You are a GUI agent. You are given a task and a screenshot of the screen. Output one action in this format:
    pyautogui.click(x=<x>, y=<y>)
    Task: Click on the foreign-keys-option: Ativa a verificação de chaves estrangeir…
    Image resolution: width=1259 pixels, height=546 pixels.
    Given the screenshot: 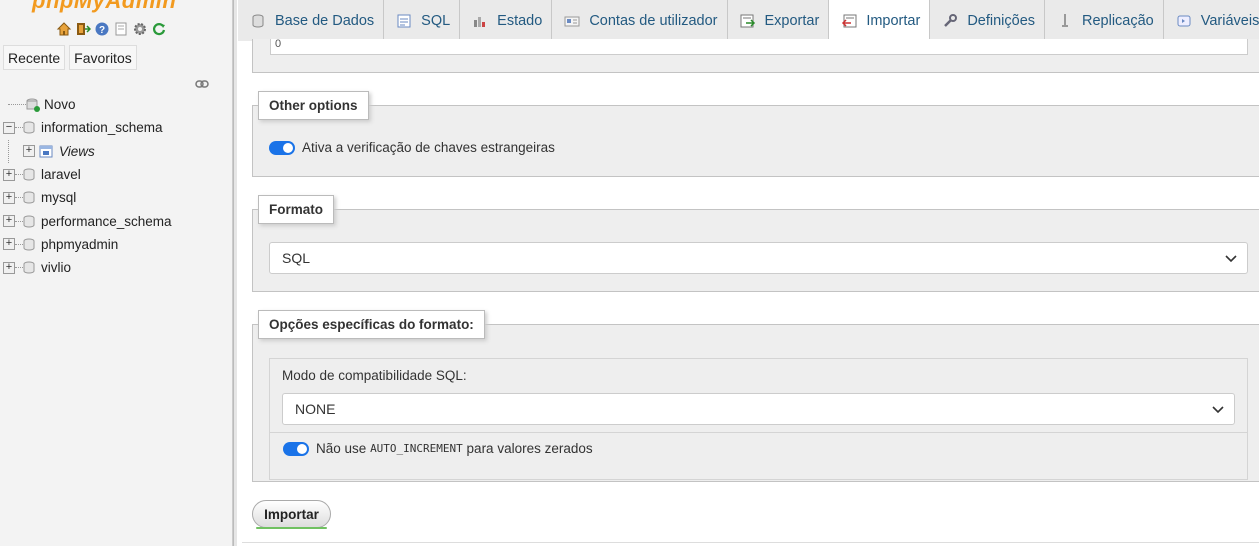 What is the action you would take?
    pyautogui.click(x=412, y=147)
    